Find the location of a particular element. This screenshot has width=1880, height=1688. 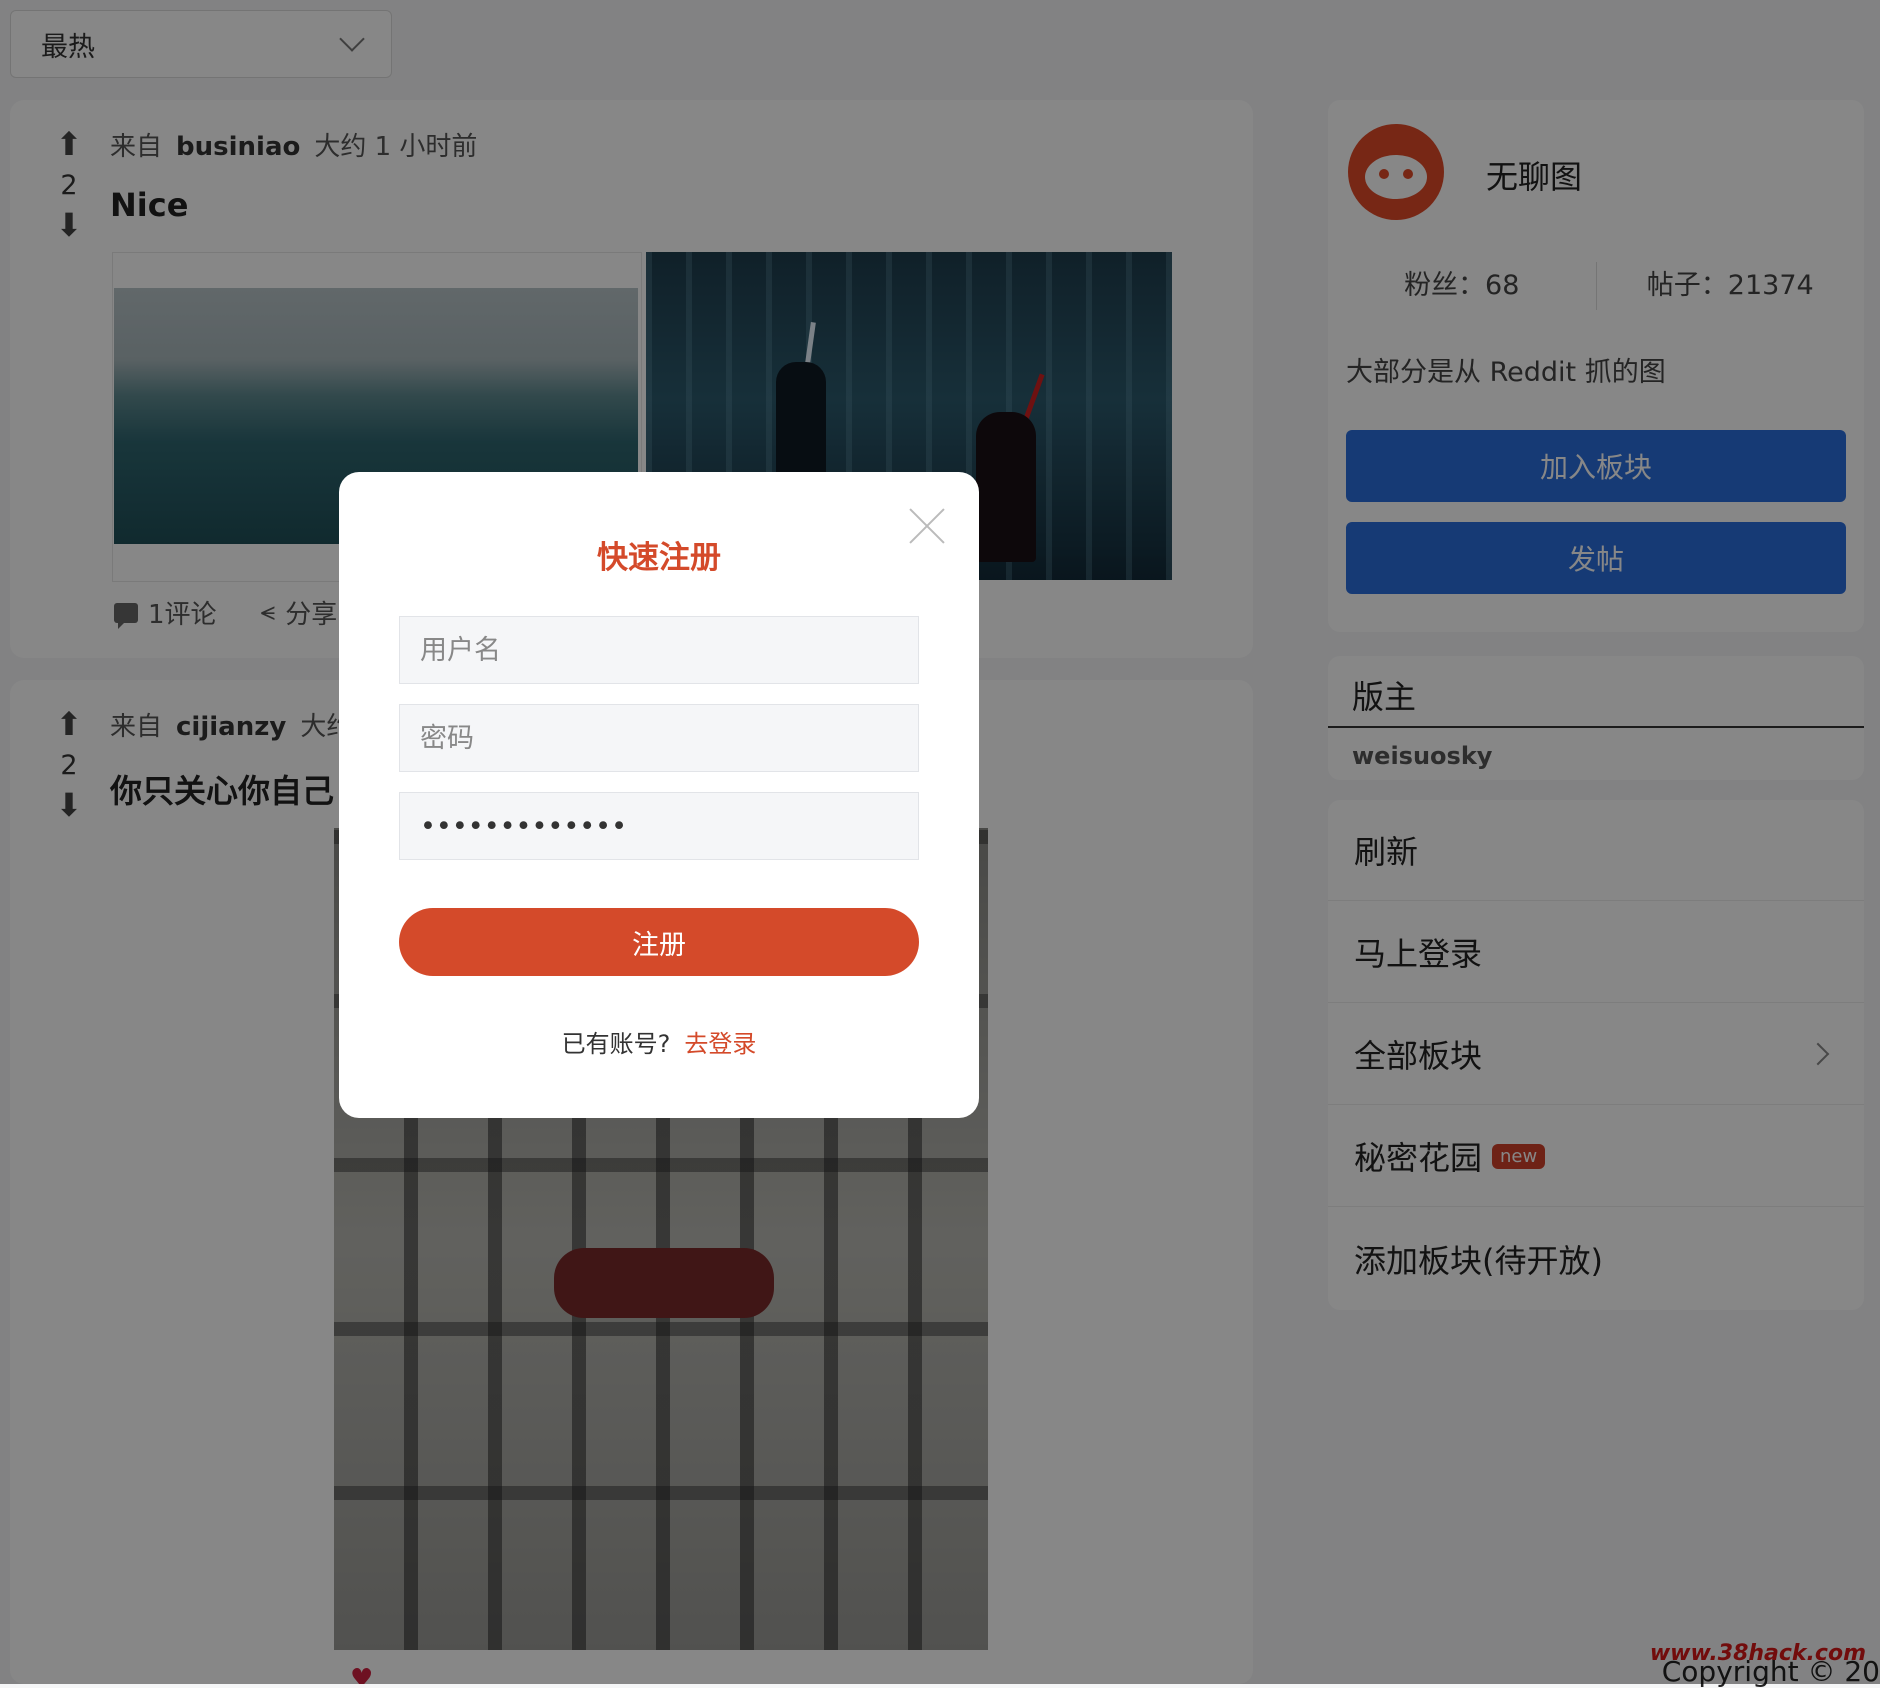

go-login-link: 去登录 is located at coordinates (720, 1044).